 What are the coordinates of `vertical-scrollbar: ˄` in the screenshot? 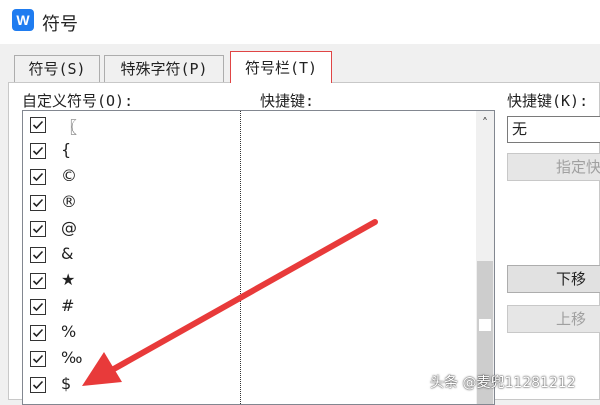 It's located at (485, 257).